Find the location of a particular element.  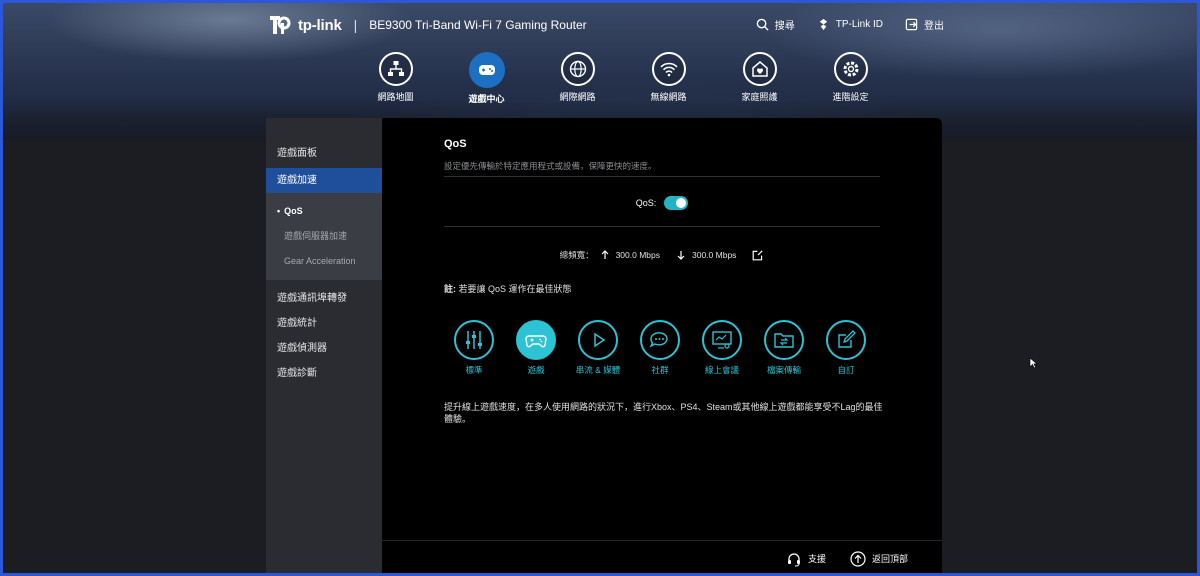

page-description: 設定優先傳輸於特定應用程式或設備，保障更快的速度。 is located at coordinates (550, 166).